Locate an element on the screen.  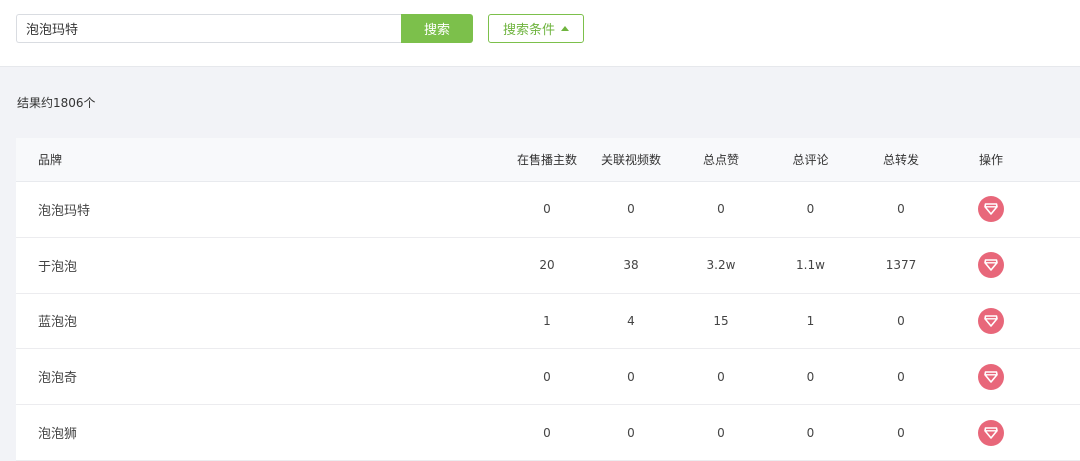
header-comments: 总评论 is located at coordinates (810, 160).